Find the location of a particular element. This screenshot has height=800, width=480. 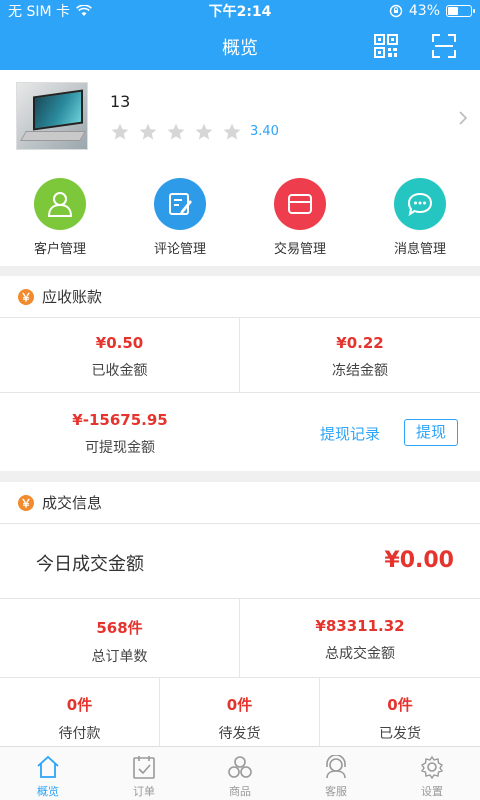

shop-profile: 13 3.40 is located at coordinates (240, 116).